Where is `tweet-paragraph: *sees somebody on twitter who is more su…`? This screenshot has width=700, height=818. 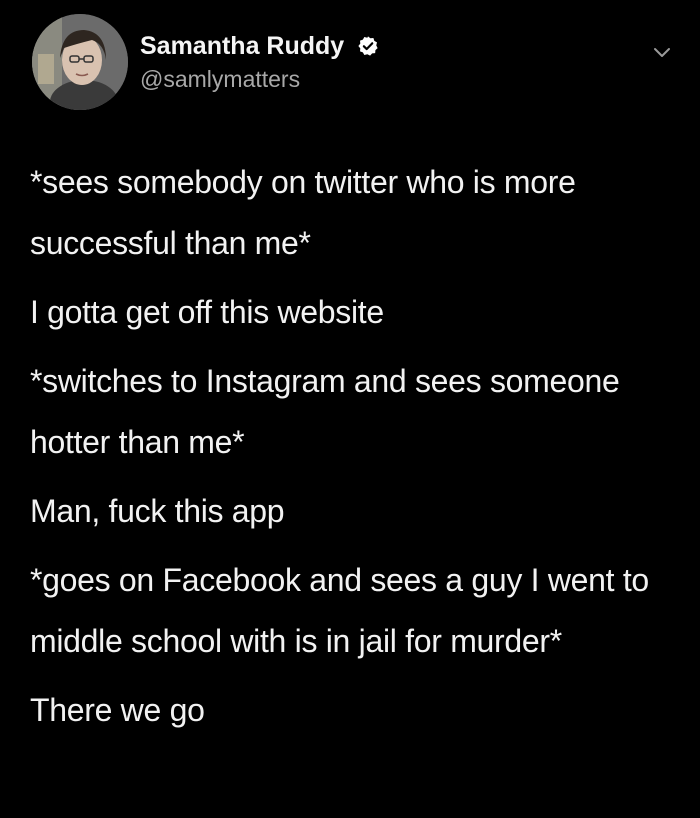 tweet-paragraph: *sees somebody on twitter who is more su… is located at coordinates (303, 212).